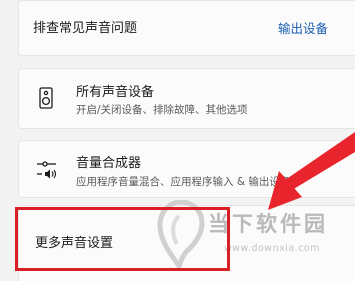  I want to click on red-arrow, so click(311, 171).